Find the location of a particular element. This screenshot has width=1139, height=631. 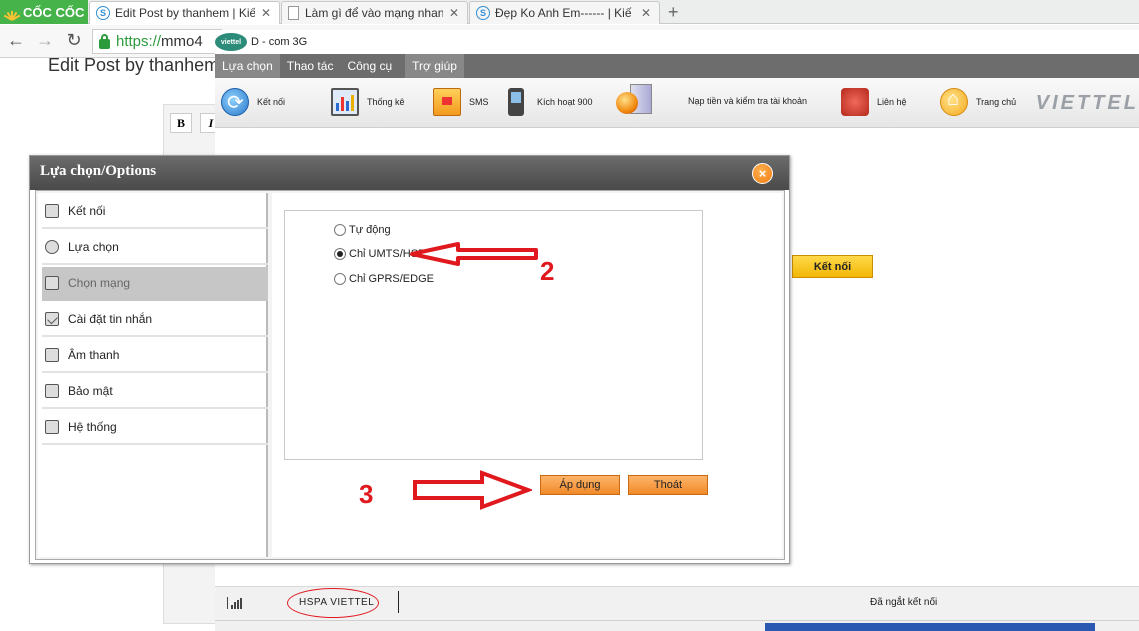

radio-label: Tự động is located at coordinates (370, 230).